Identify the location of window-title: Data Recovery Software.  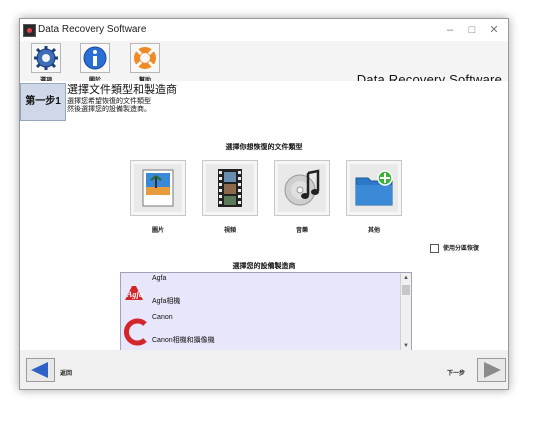
(92, 29).